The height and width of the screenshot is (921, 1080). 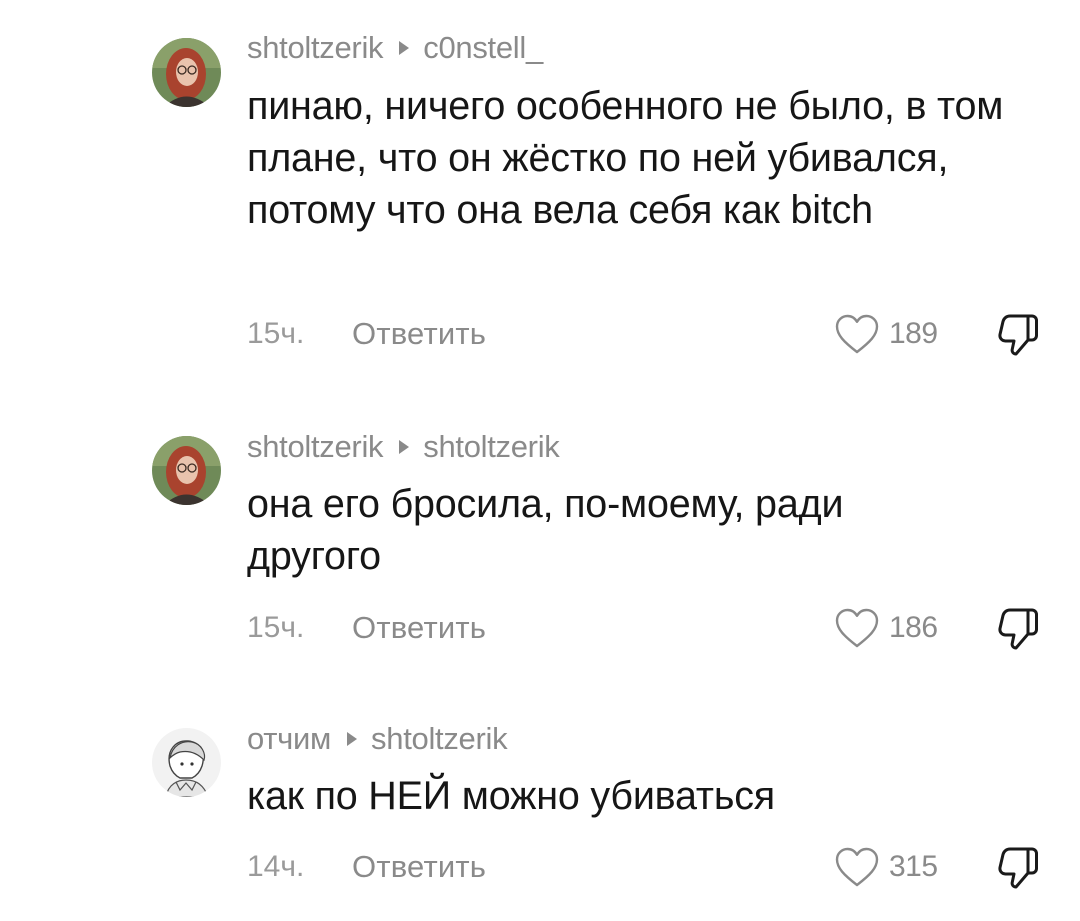 What do you see at coordinates (913, 627) in the screenshot?
I see `like-count: 186` at bounding box center [913, 627].